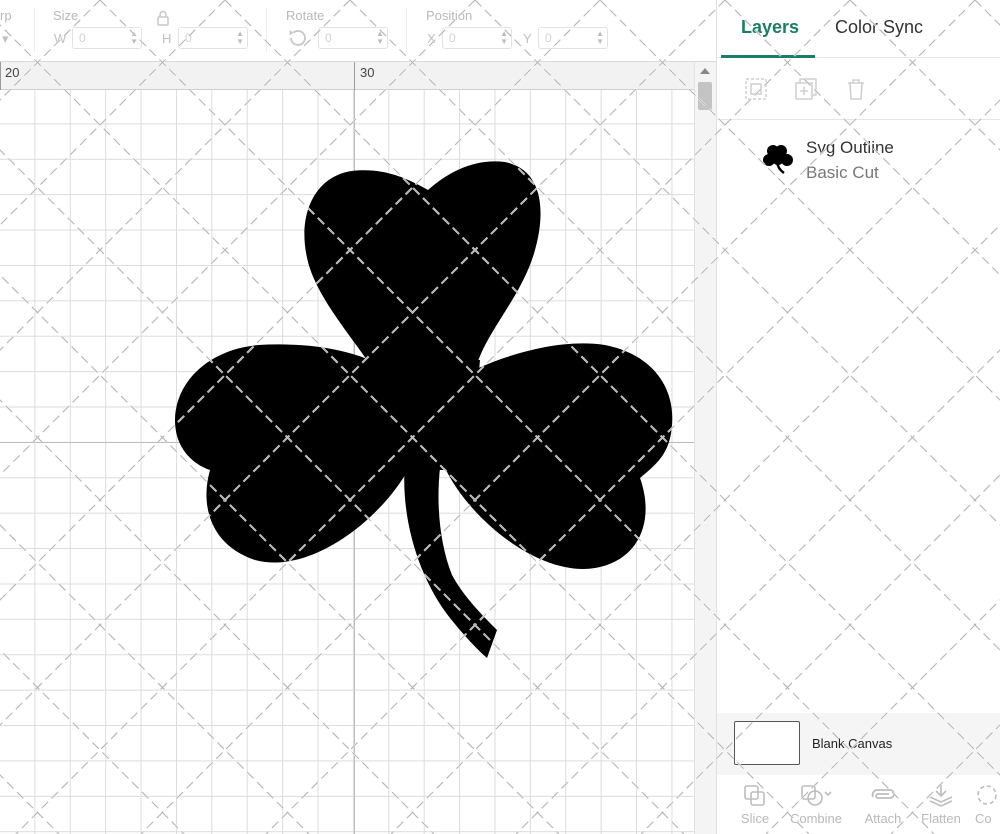 The image size is (1000, 834). Describe the element at coordinates (305, 15) in the screenshot. I see `rotate-label: Rotate` at that location.